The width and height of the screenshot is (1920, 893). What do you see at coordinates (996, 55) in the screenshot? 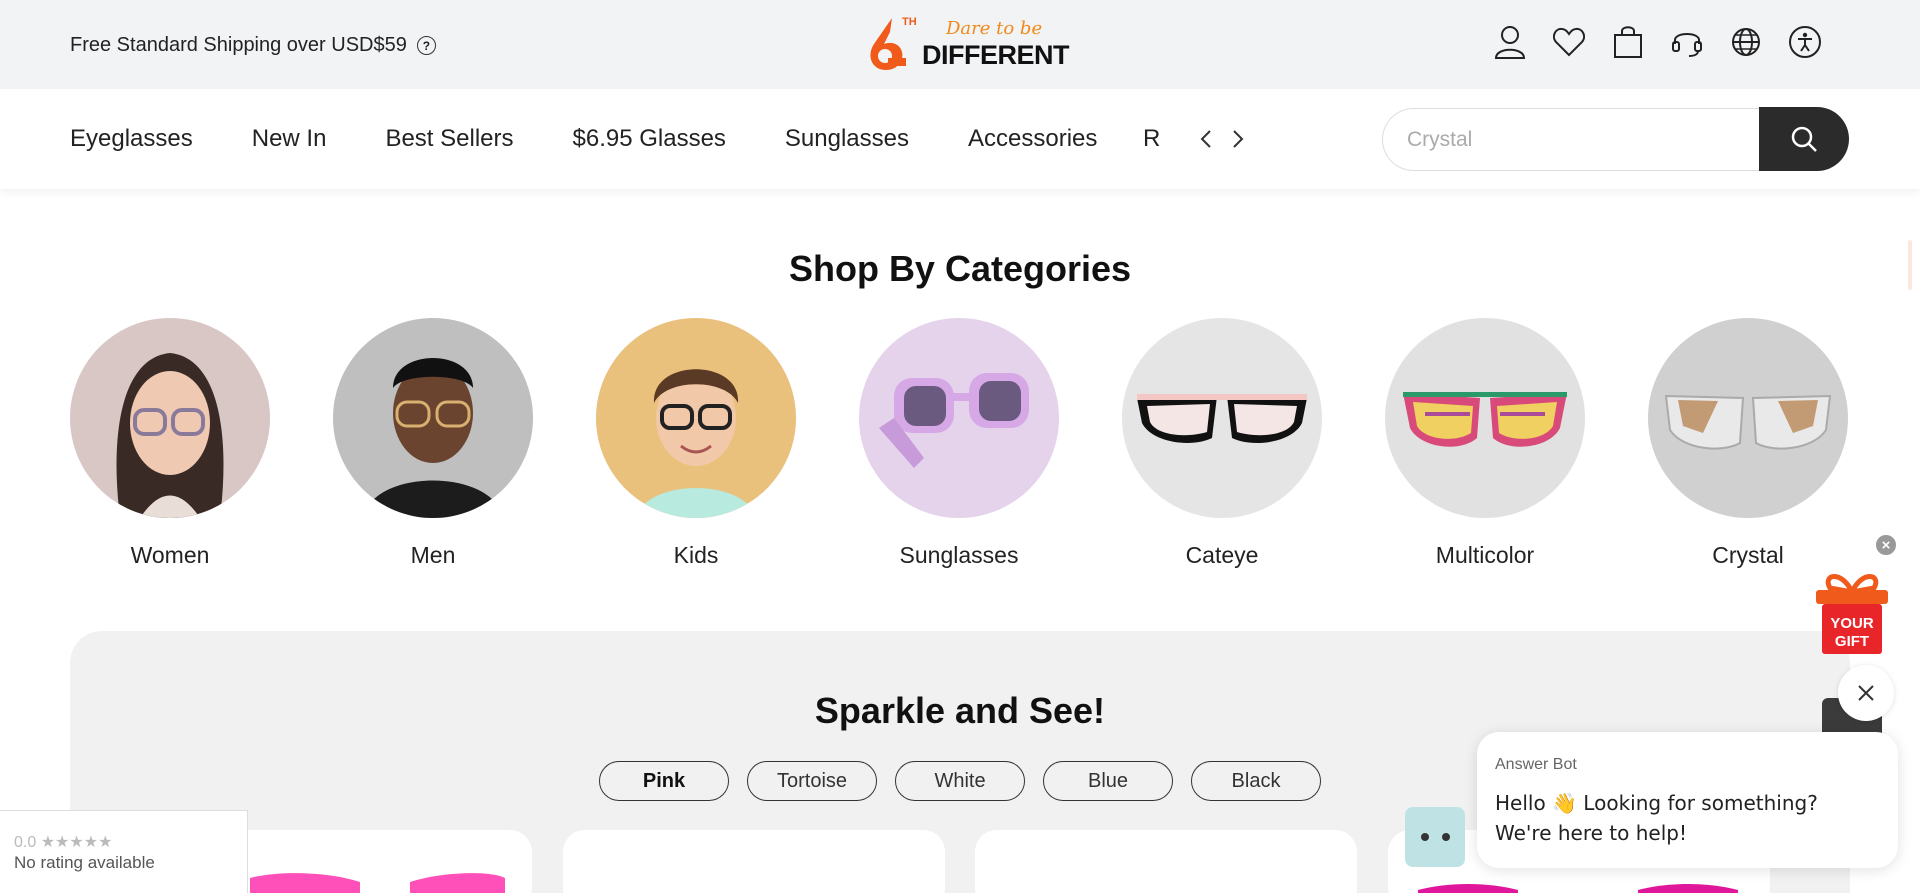
I see `logo-wordmark: DIFFERENT` at bounding box center [996, 55].